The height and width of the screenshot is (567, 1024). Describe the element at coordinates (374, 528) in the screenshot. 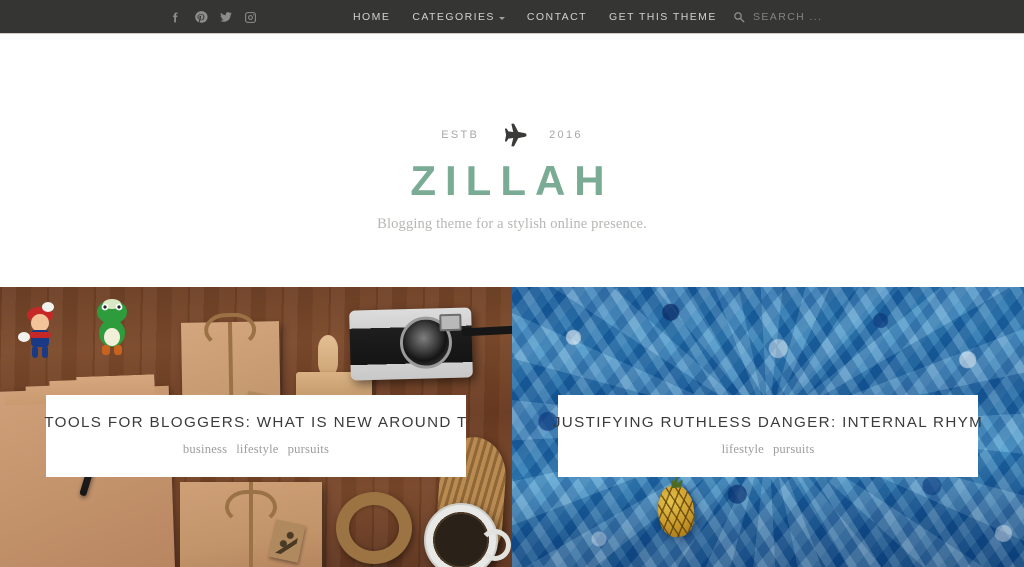

I see `twine-ring` at that location.